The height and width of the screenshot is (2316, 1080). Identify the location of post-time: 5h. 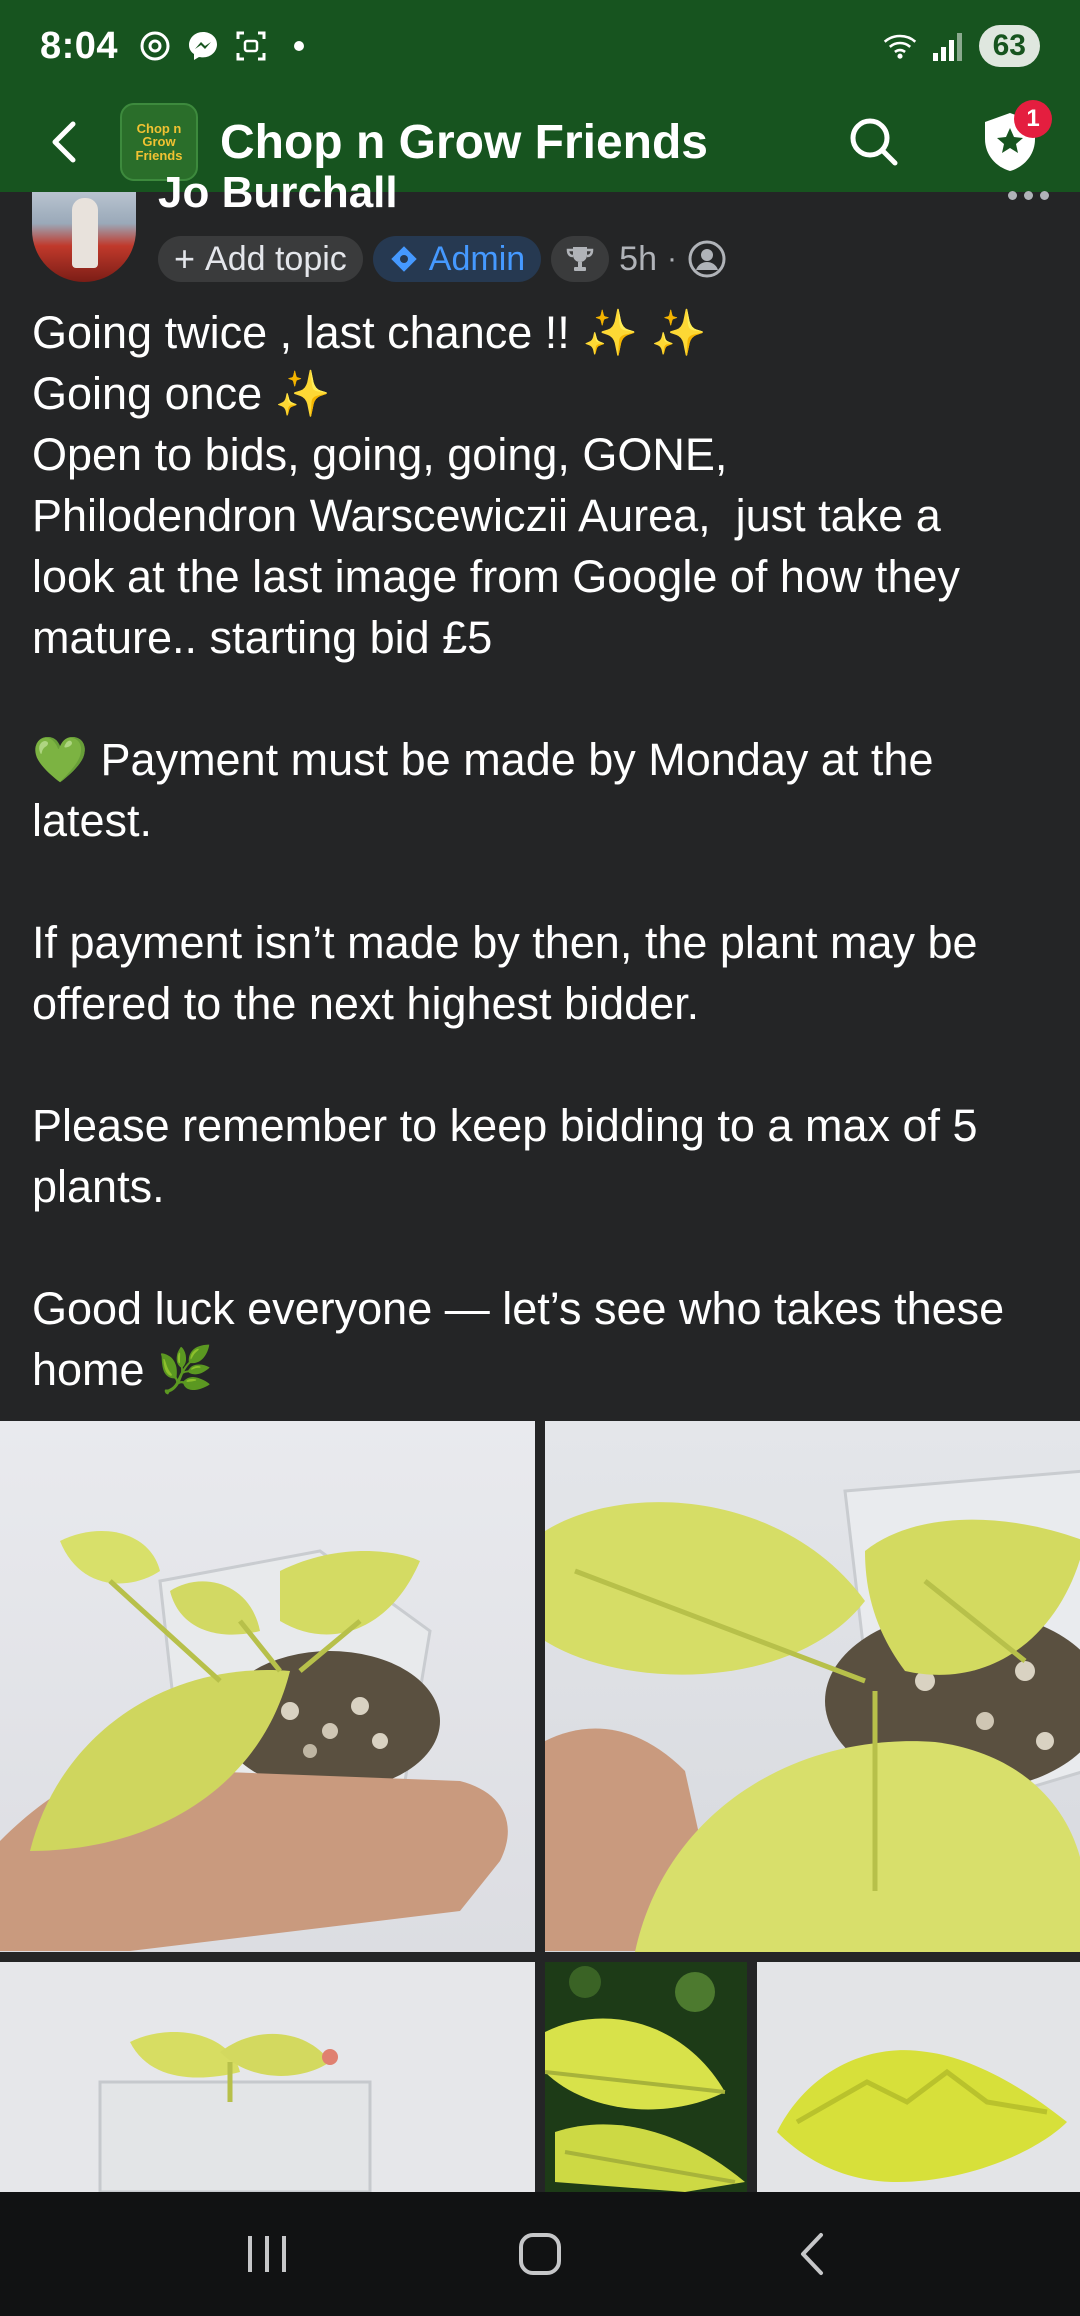
(638, 259).